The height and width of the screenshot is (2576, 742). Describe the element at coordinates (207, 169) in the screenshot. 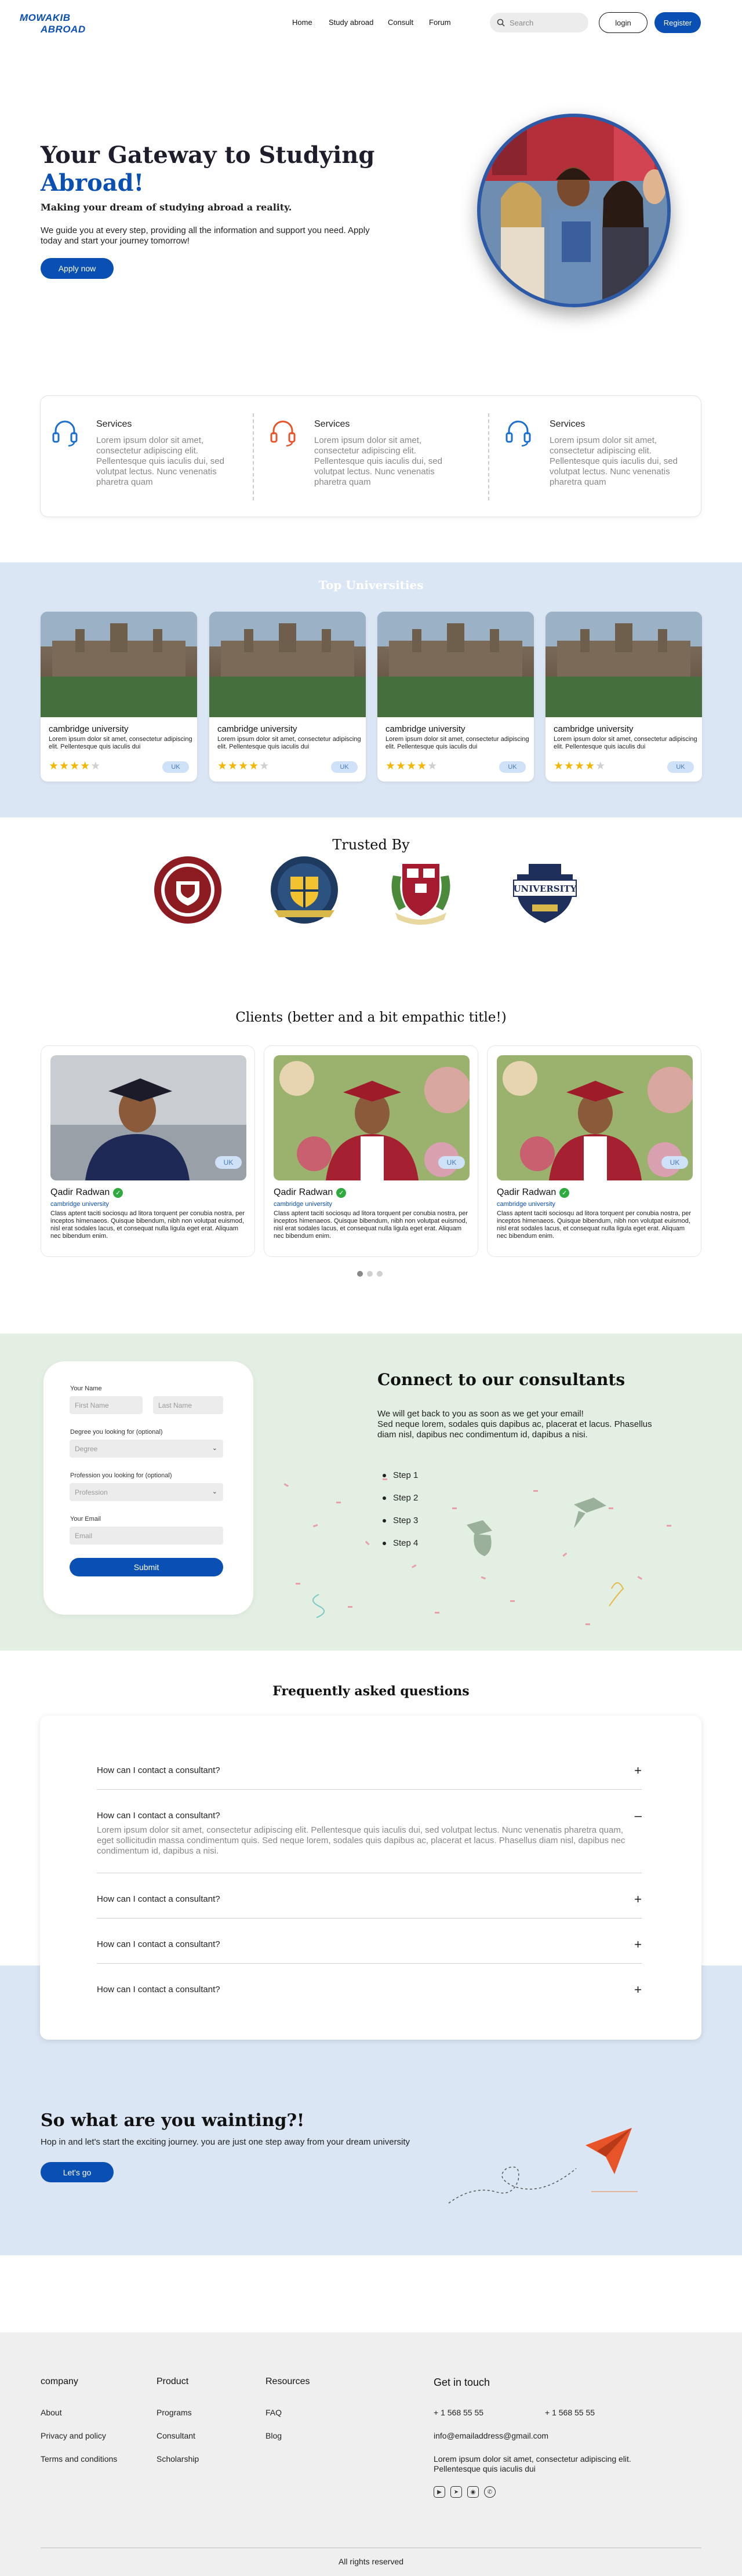

I see `hero-title: Your Gateway to Studying Abroad!` at that location.